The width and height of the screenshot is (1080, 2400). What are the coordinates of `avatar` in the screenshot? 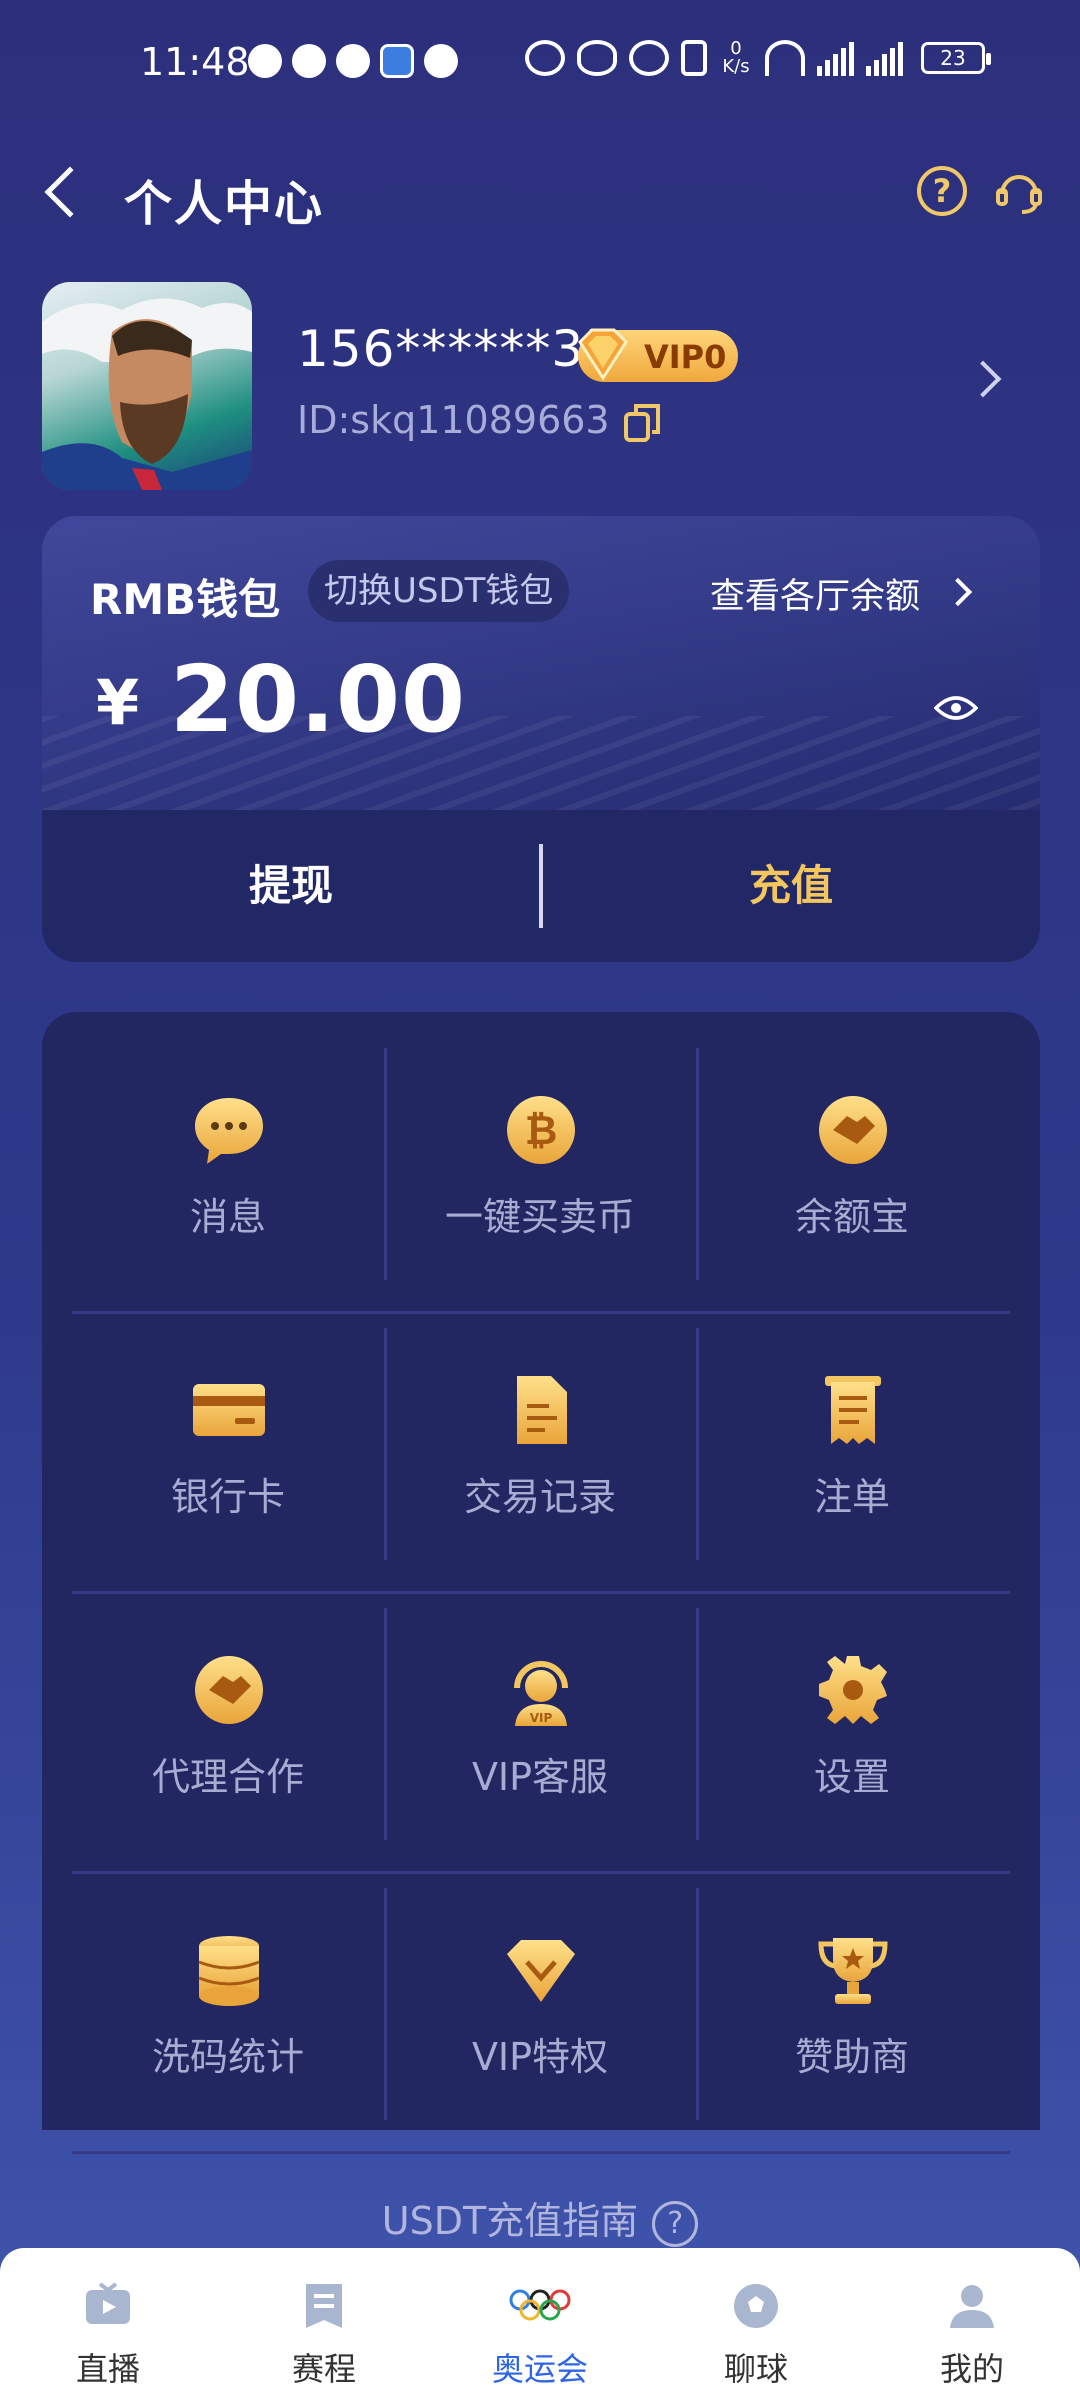 It's located at (147, 386).